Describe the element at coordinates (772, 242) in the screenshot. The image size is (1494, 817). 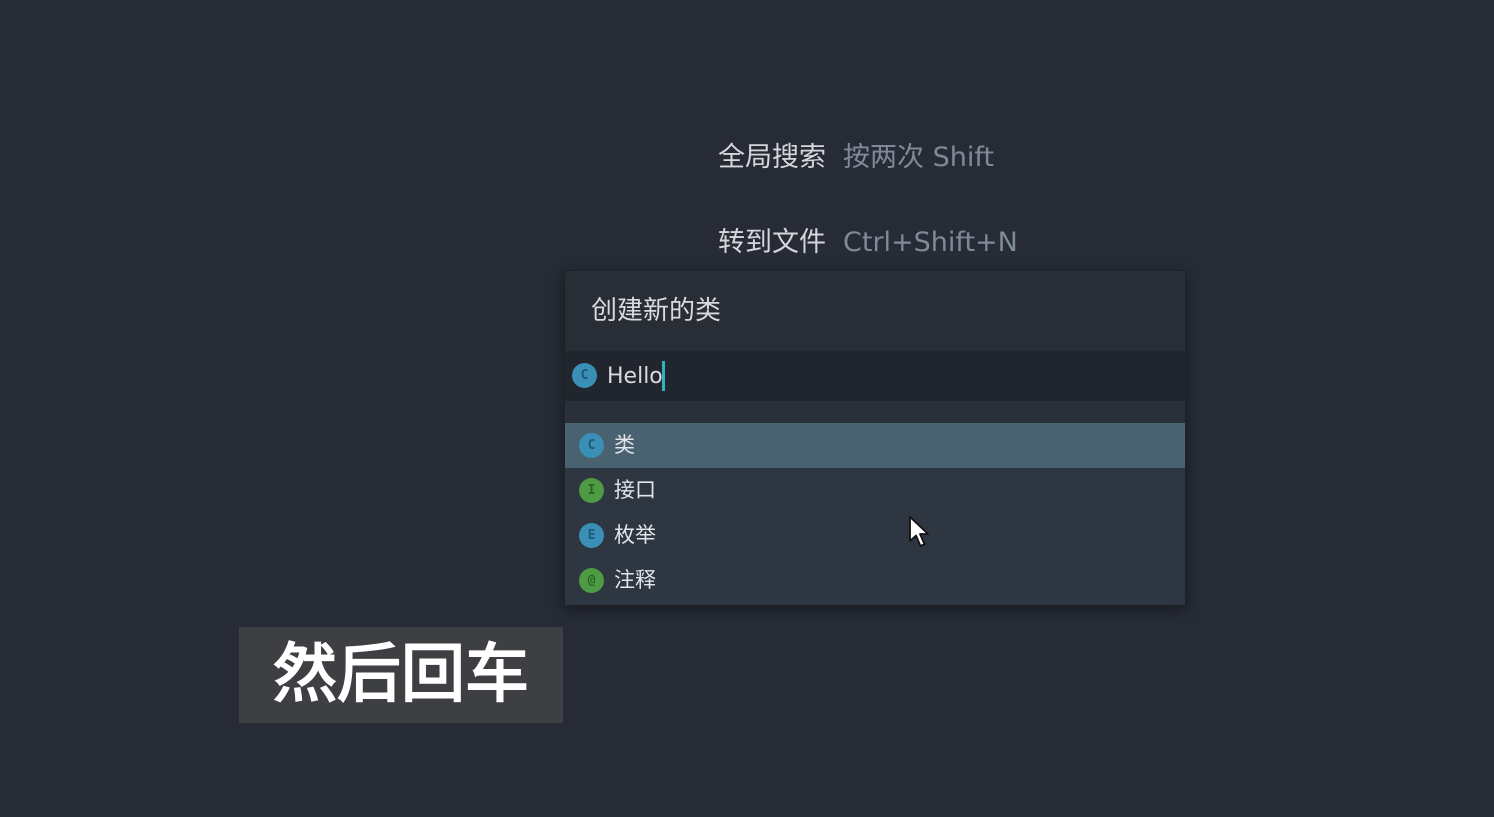
I see `hint-label: 转到文件` at that location.